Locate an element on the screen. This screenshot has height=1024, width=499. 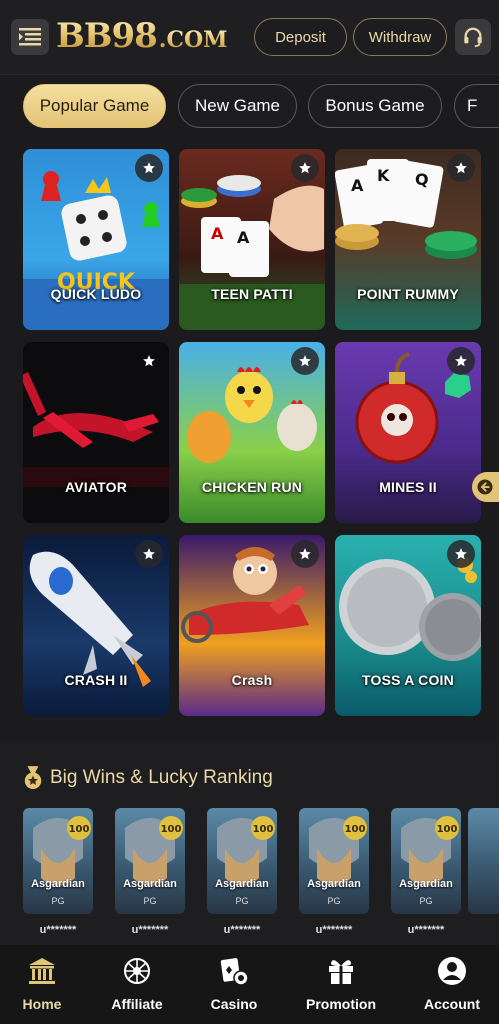
game-title: TEEN PATTI is located at coordinates (252, 294).